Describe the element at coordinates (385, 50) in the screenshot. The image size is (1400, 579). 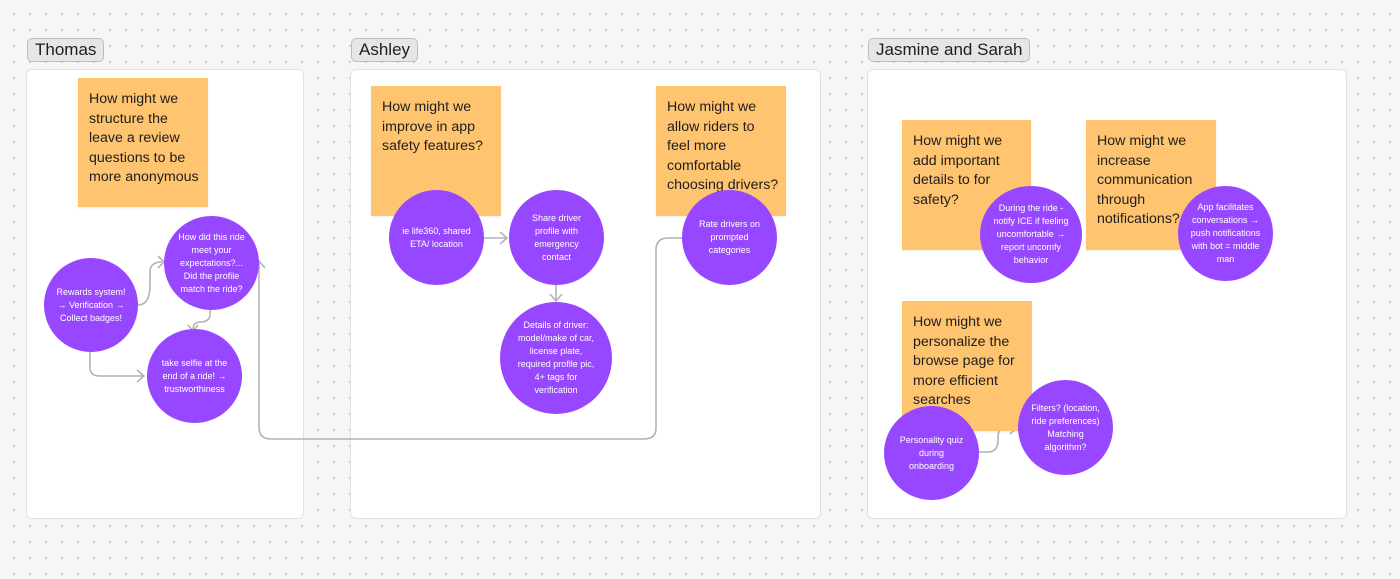
I see `section-label-ashley: Ashley` at that location.